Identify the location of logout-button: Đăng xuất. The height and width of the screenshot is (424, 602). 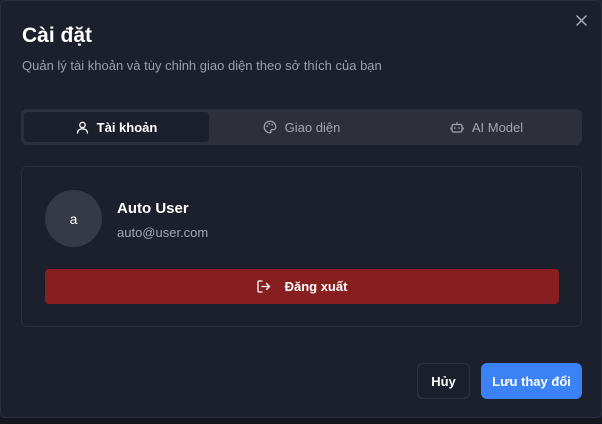
(302, 286).